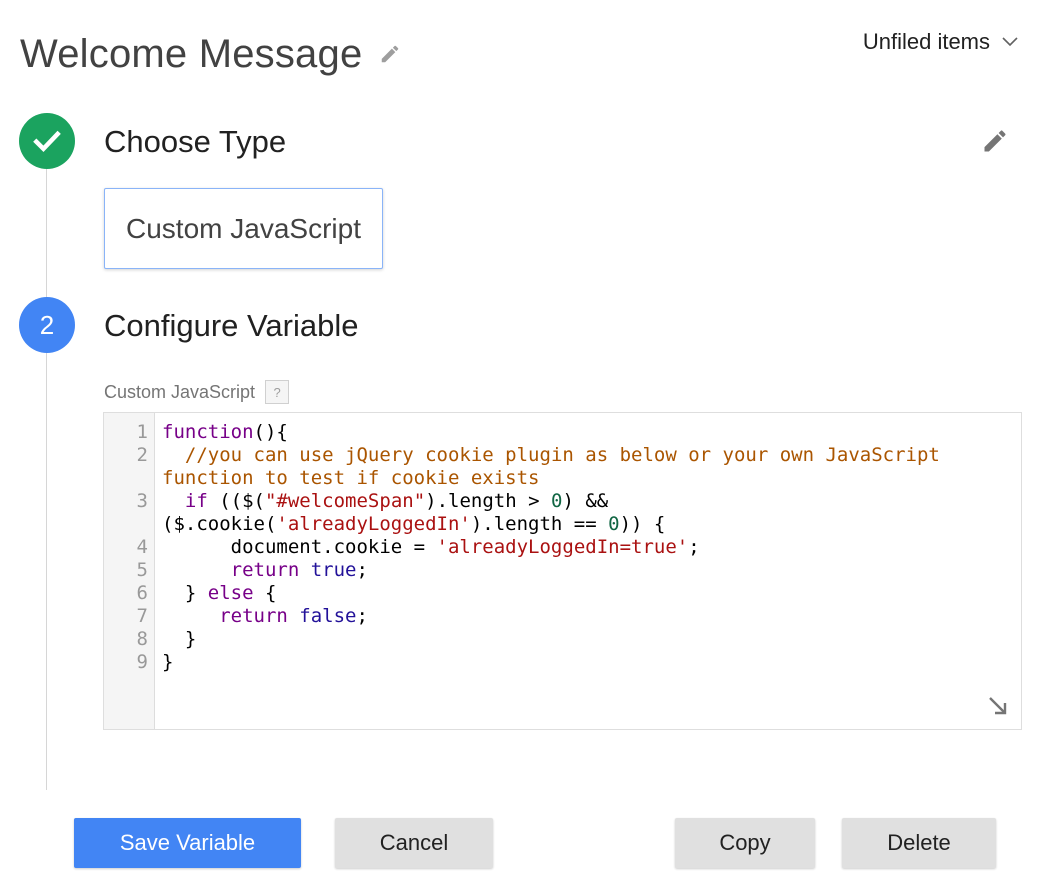 The image size is (1040, 894). I want to click on folder-select: Unfiled items, so click(940, 42).